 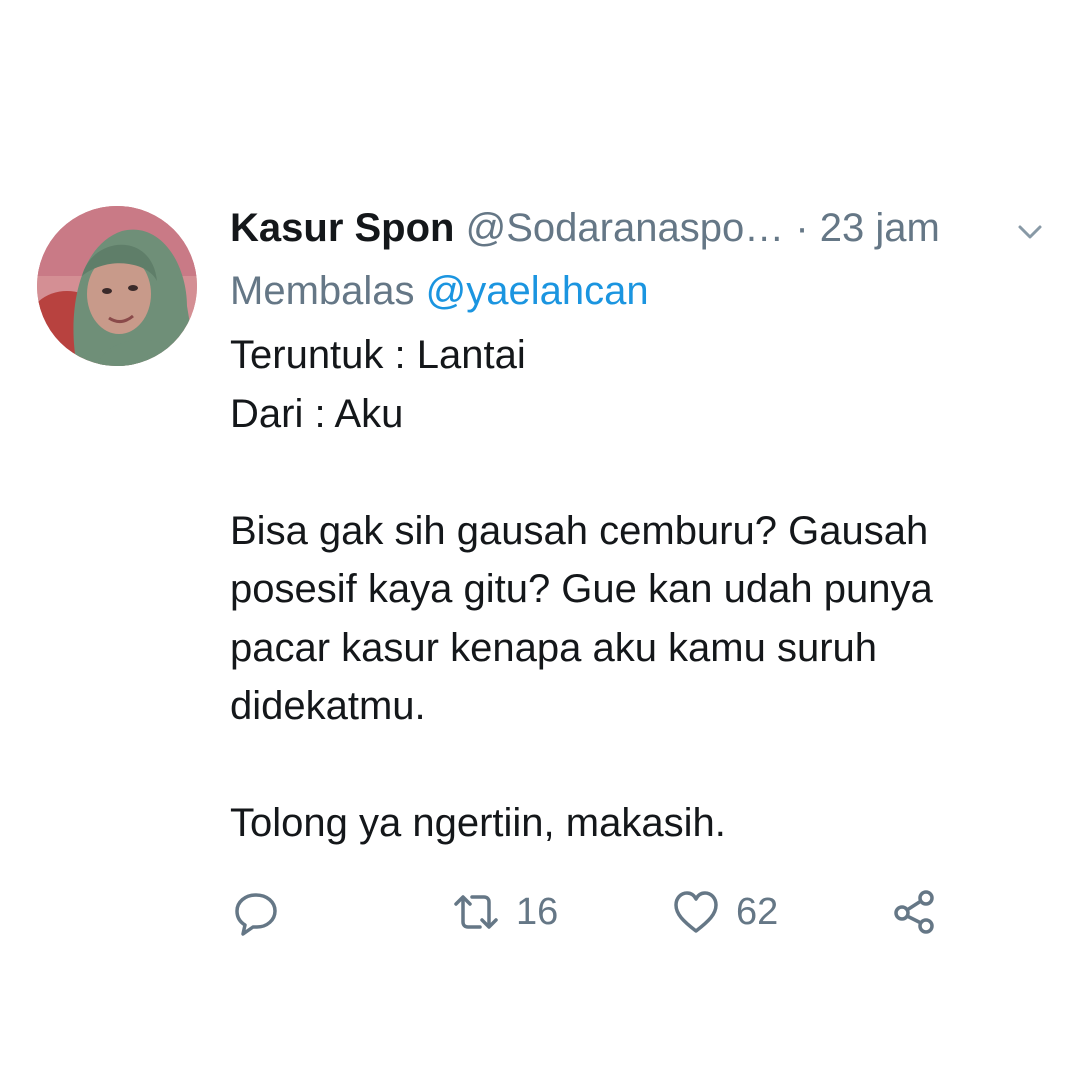 I want to click on tweet-text-line: didekatmu., so click(x=328, y=706).